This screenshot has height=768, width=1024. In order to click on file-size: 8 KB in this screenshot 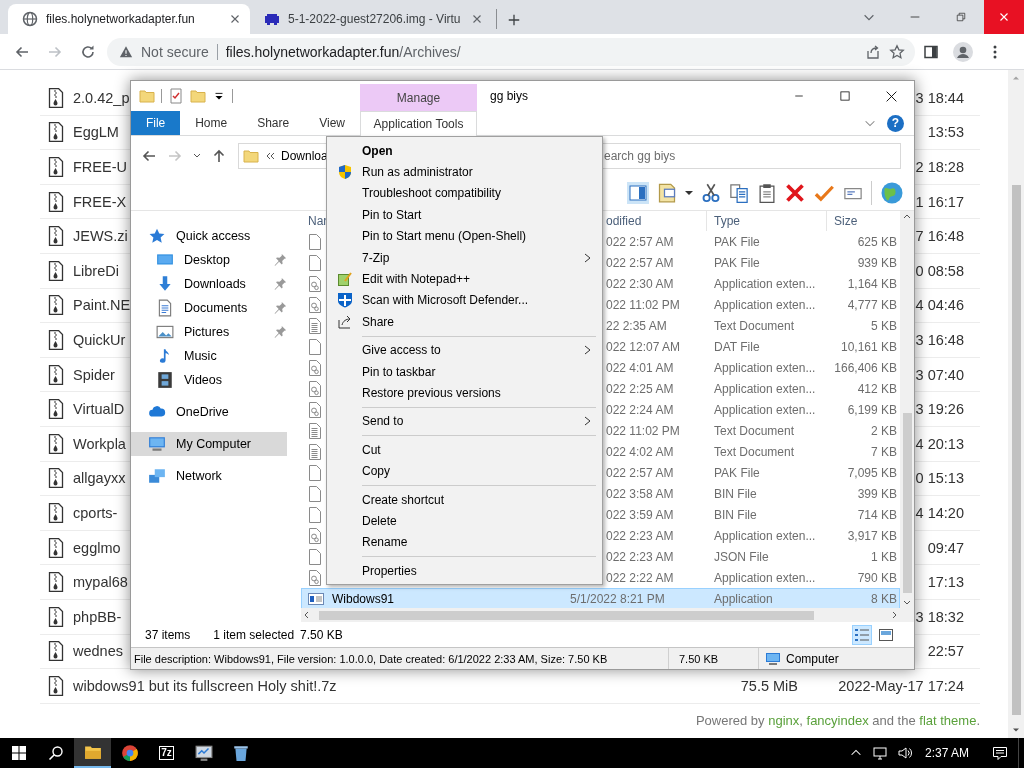, I will do `click(884, 598)`.